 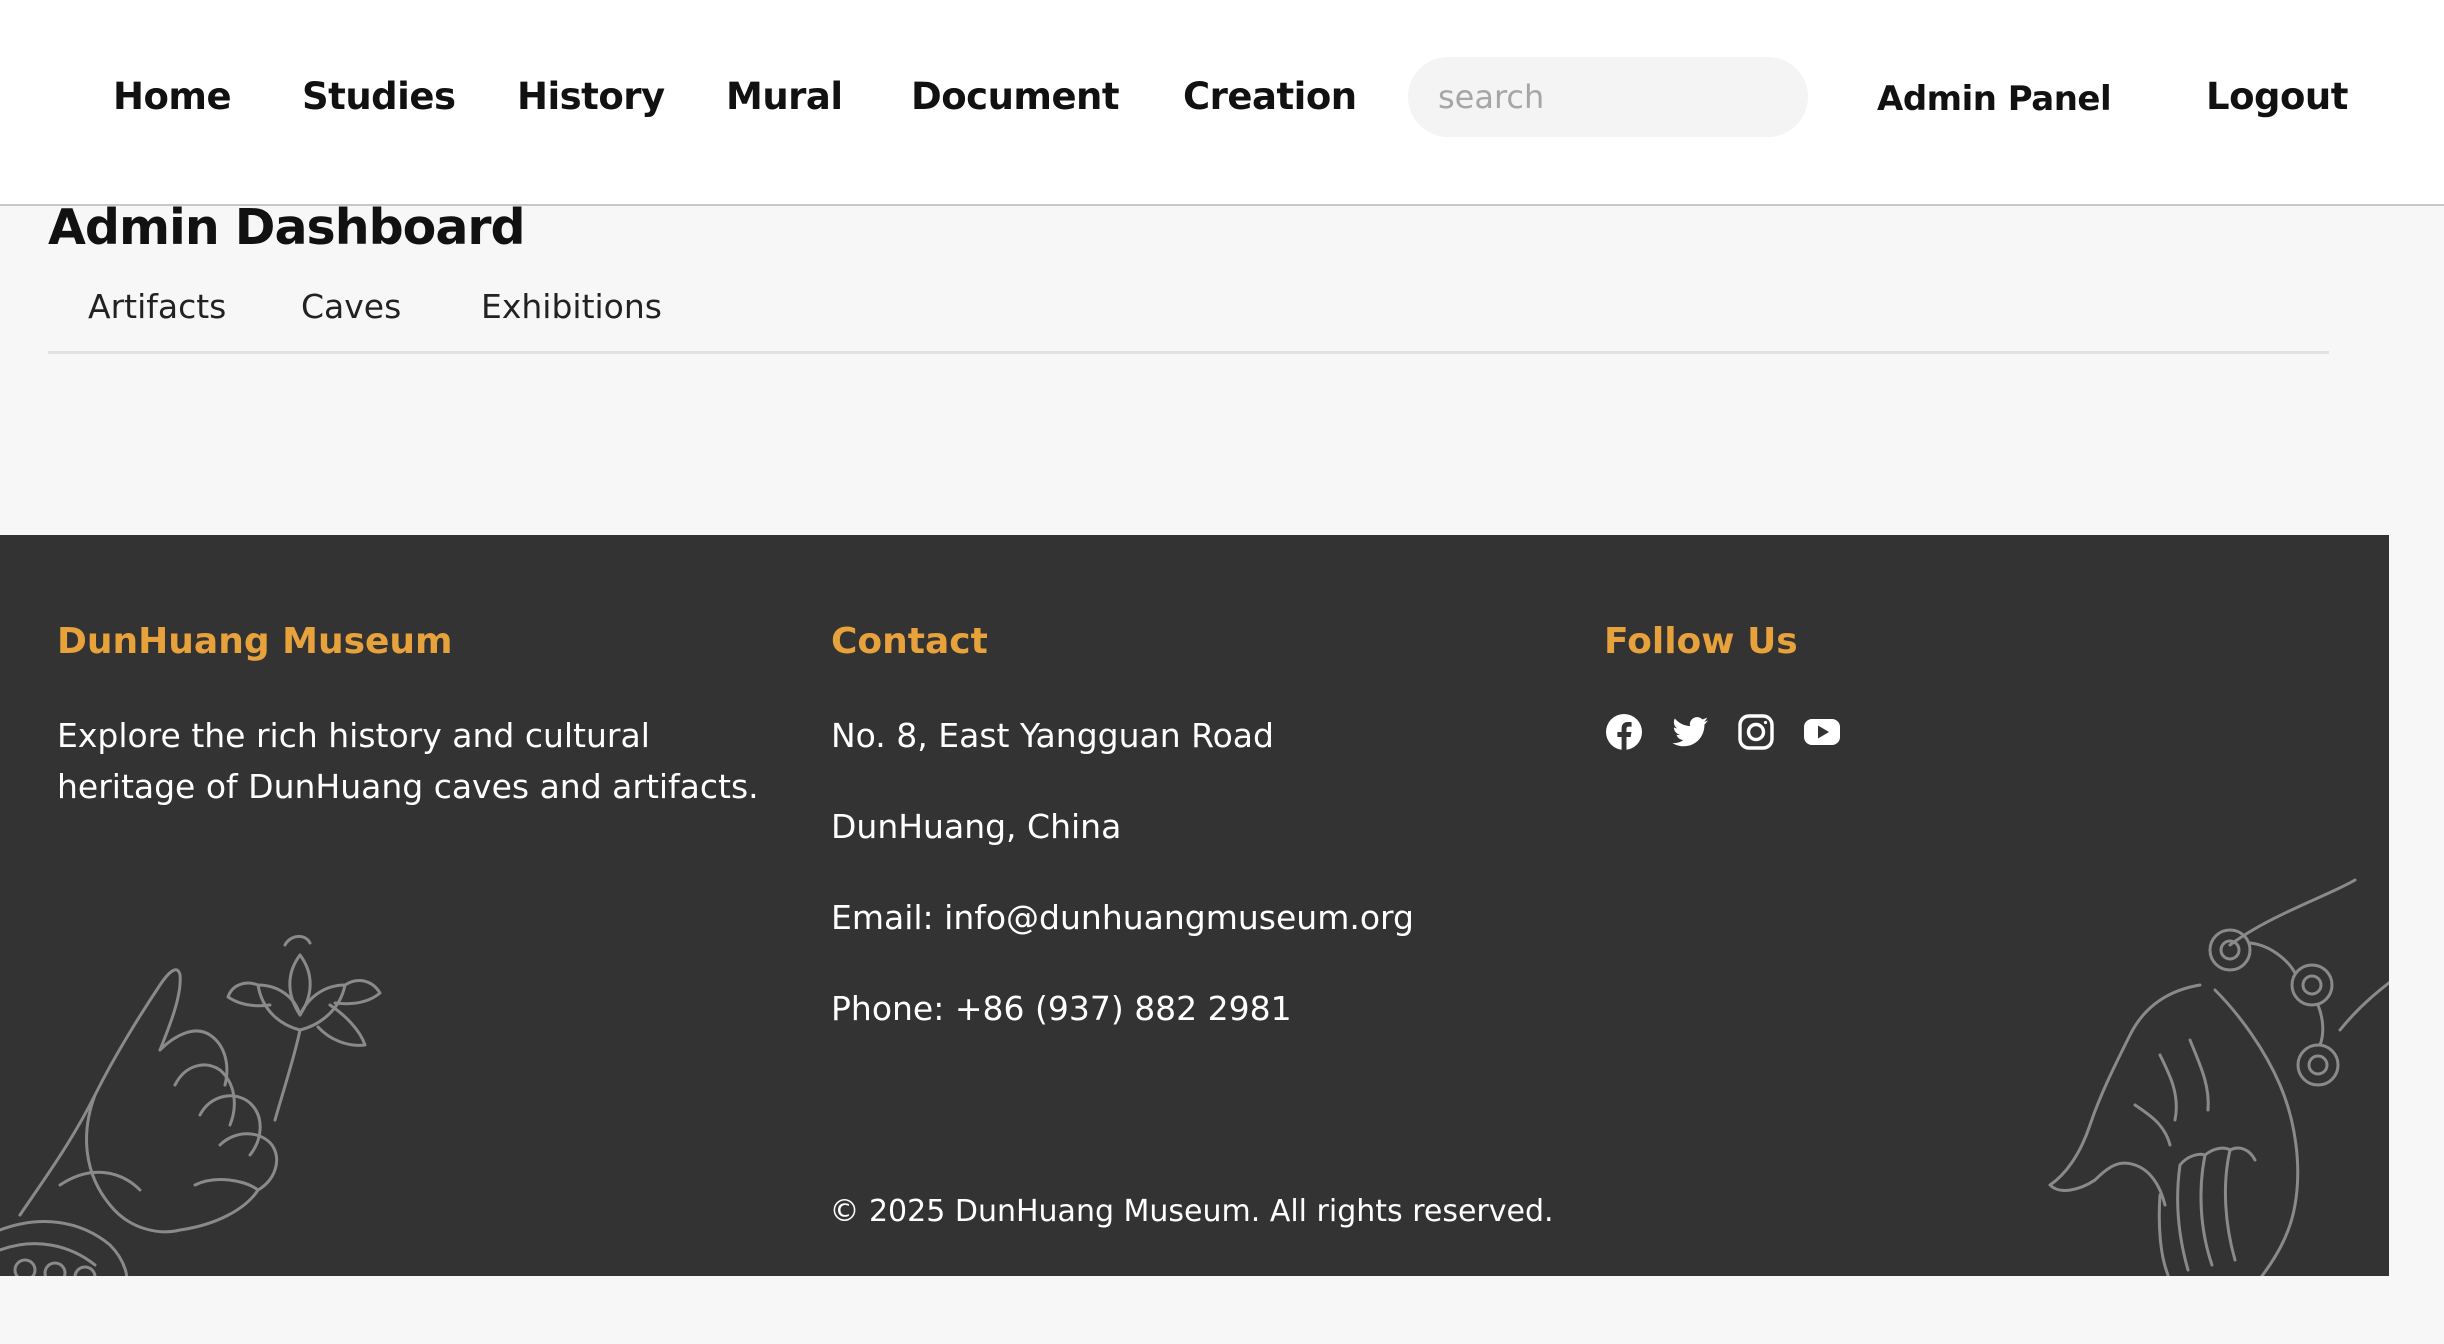 What do you see at coordinates (1188, 352) in the screenshot?
I see `tabs-divider` at bounding box center [1188, 352].